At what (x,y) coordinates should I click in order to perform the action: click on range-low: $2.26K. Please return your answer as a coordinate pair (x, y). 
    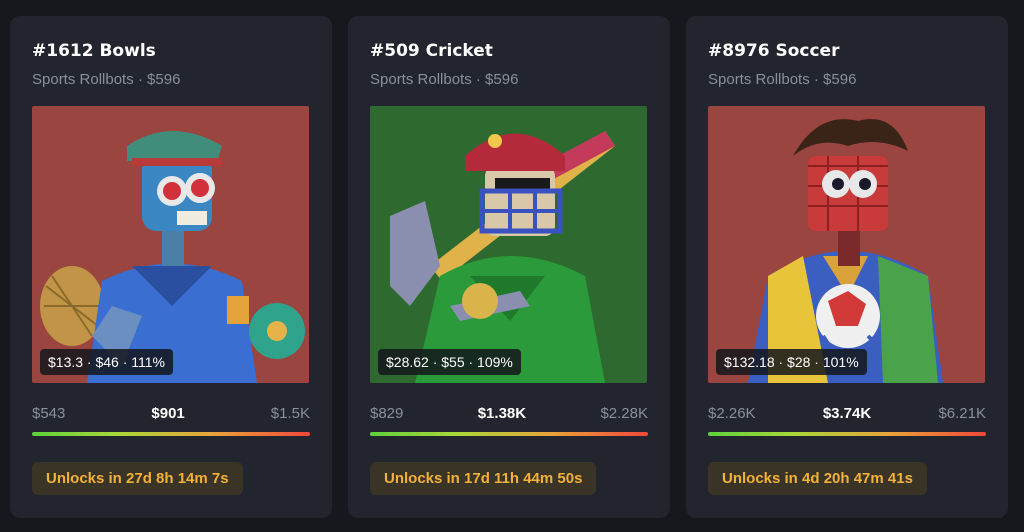
    Looking at the image, I should click on (732, 413).